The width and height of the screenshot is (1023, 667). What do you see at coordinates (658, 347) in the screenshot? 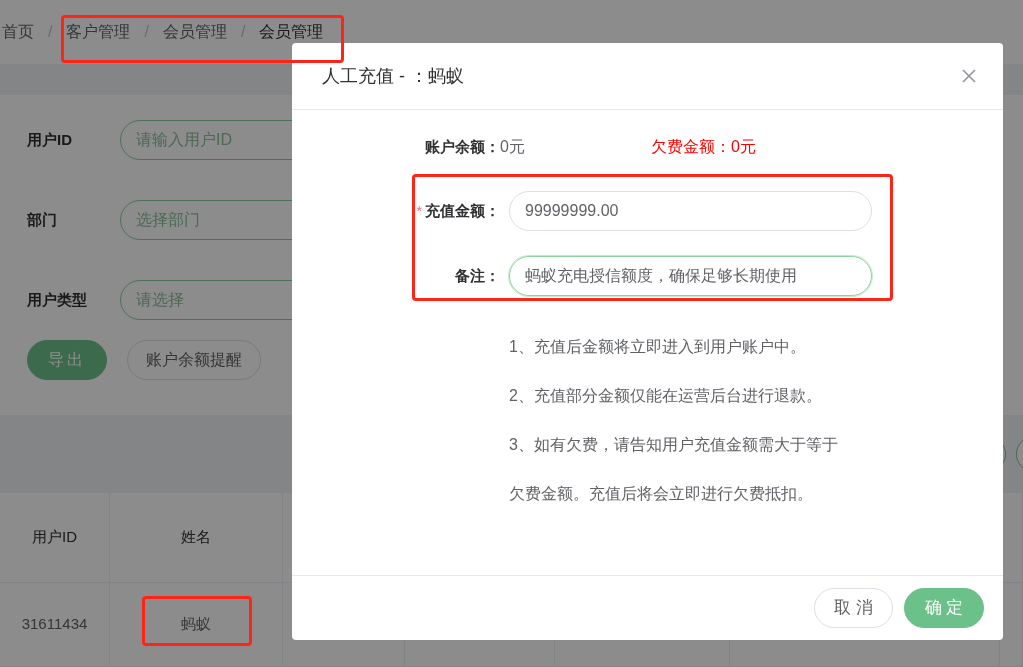
I see `note-text: 1、充值后金额将立即进入到用户账户中。` at bounding box center [658, 347].